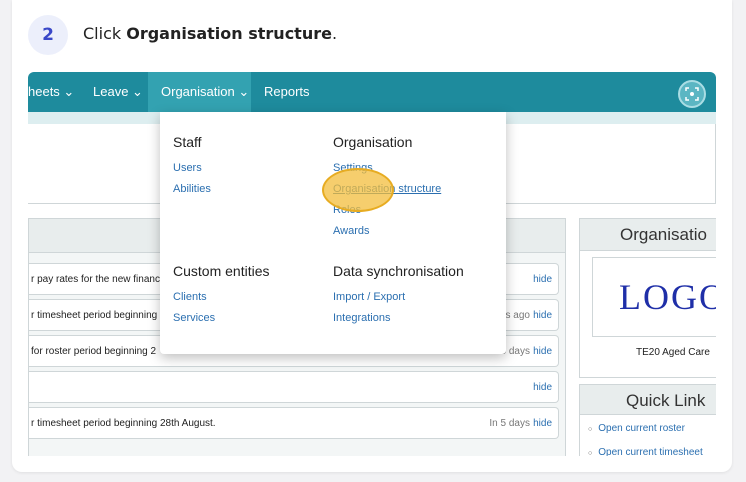 This screenshot has width=746, height=482. I want to click on menu-item-integrations: Integrations, so click(361, 318).